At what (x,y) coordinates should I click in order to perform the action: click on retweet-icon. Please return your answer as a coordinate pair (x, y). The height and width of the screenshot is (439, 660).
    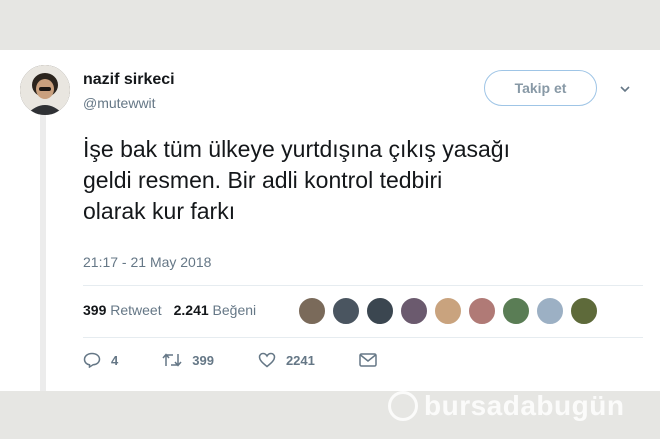
    Looking at the image, I should click on (172, 360).